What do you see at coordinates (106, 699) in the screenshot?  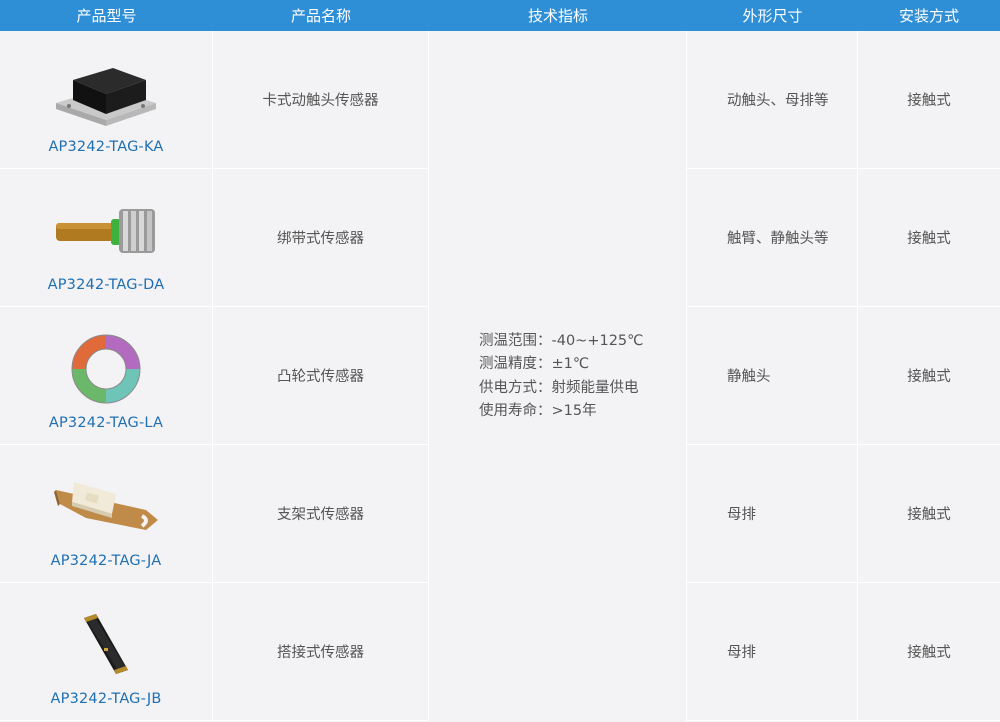 I see `model-code: AP3242-TAG-JB` at bounding box center [106, 699].